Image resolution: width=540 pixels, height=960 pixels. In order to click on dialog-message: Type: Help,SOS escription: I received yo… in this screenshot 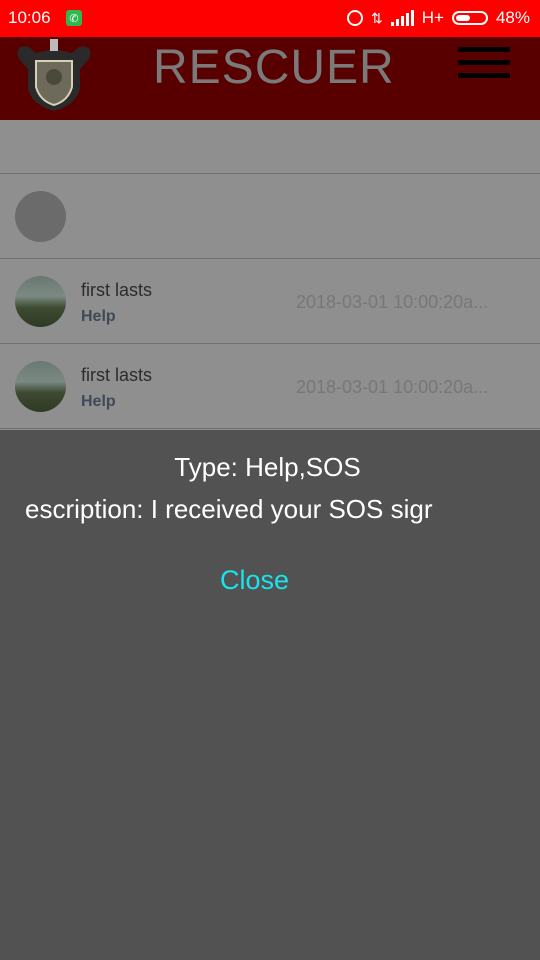, I will do `click(270, 488)`.